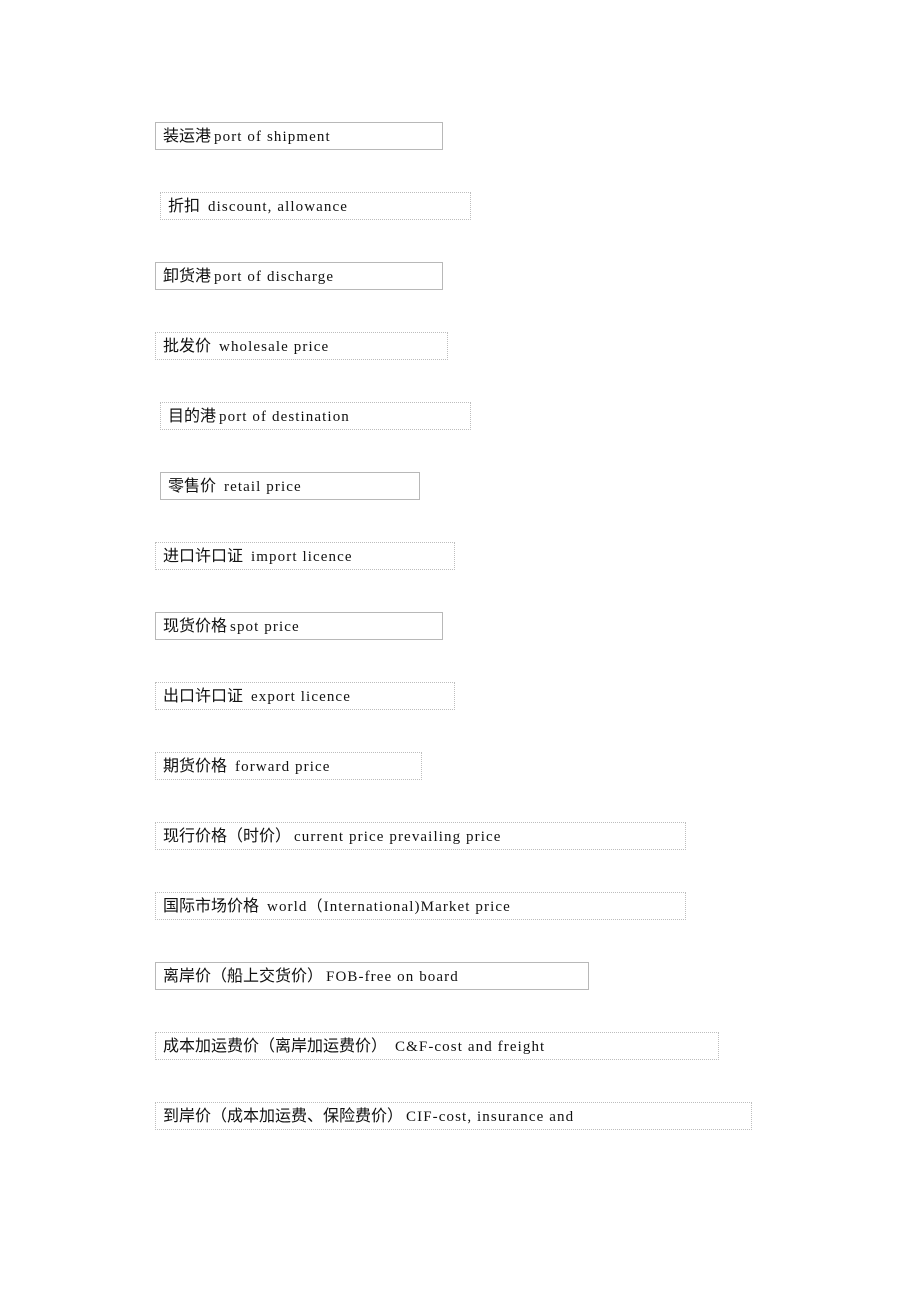  What do you see at coordinates (505, 157) in the screenshot?
I see `glossary-row: 装运港 port of shipment` at bounding box center [505, 157].